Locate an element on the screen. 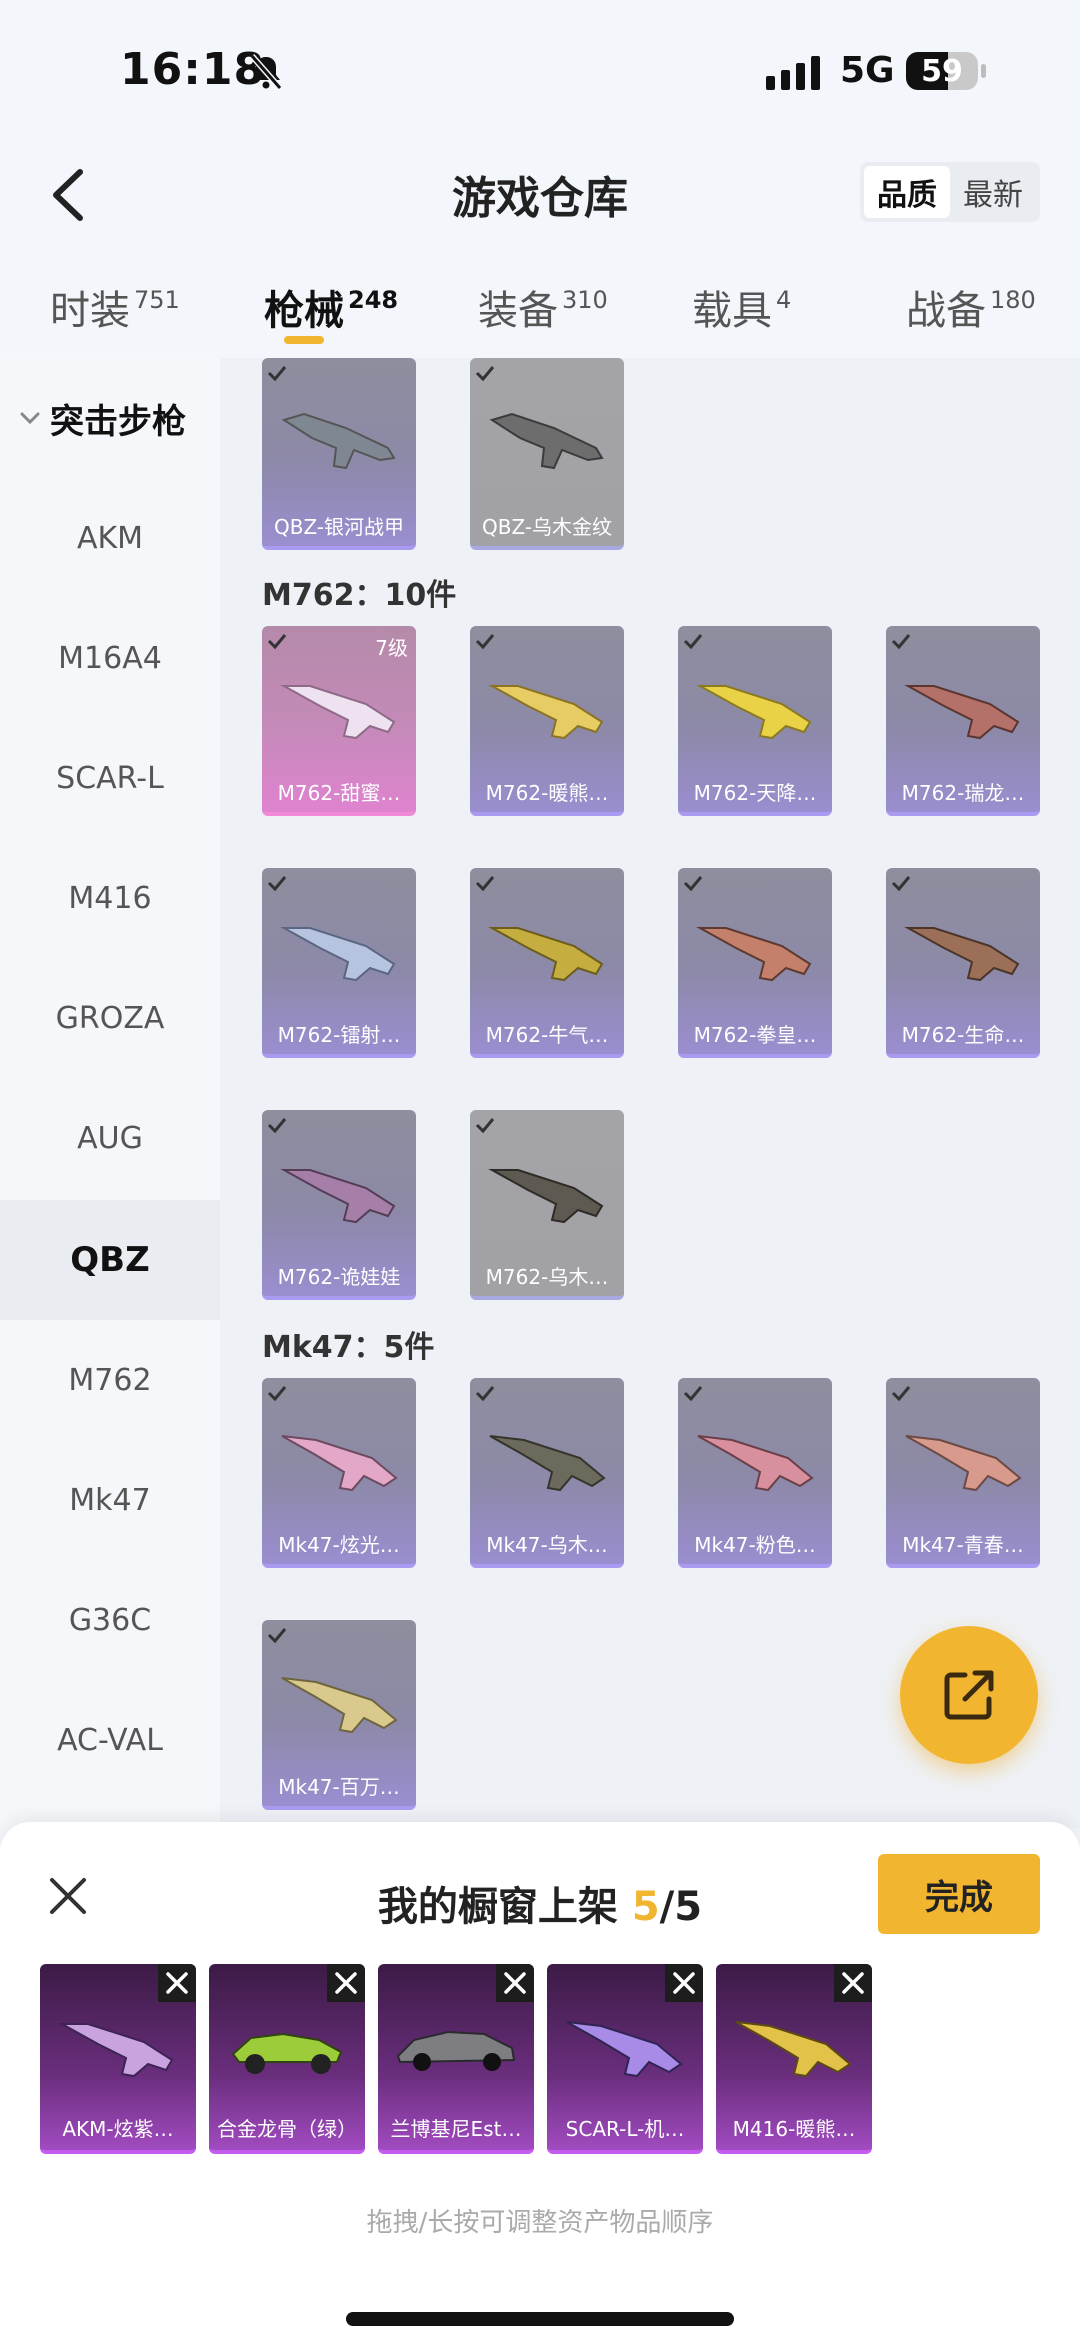 This screenshot has width=1080, height=2341. skin-card: QBZ-乌木金纹 is located at coordinates (547, 454).